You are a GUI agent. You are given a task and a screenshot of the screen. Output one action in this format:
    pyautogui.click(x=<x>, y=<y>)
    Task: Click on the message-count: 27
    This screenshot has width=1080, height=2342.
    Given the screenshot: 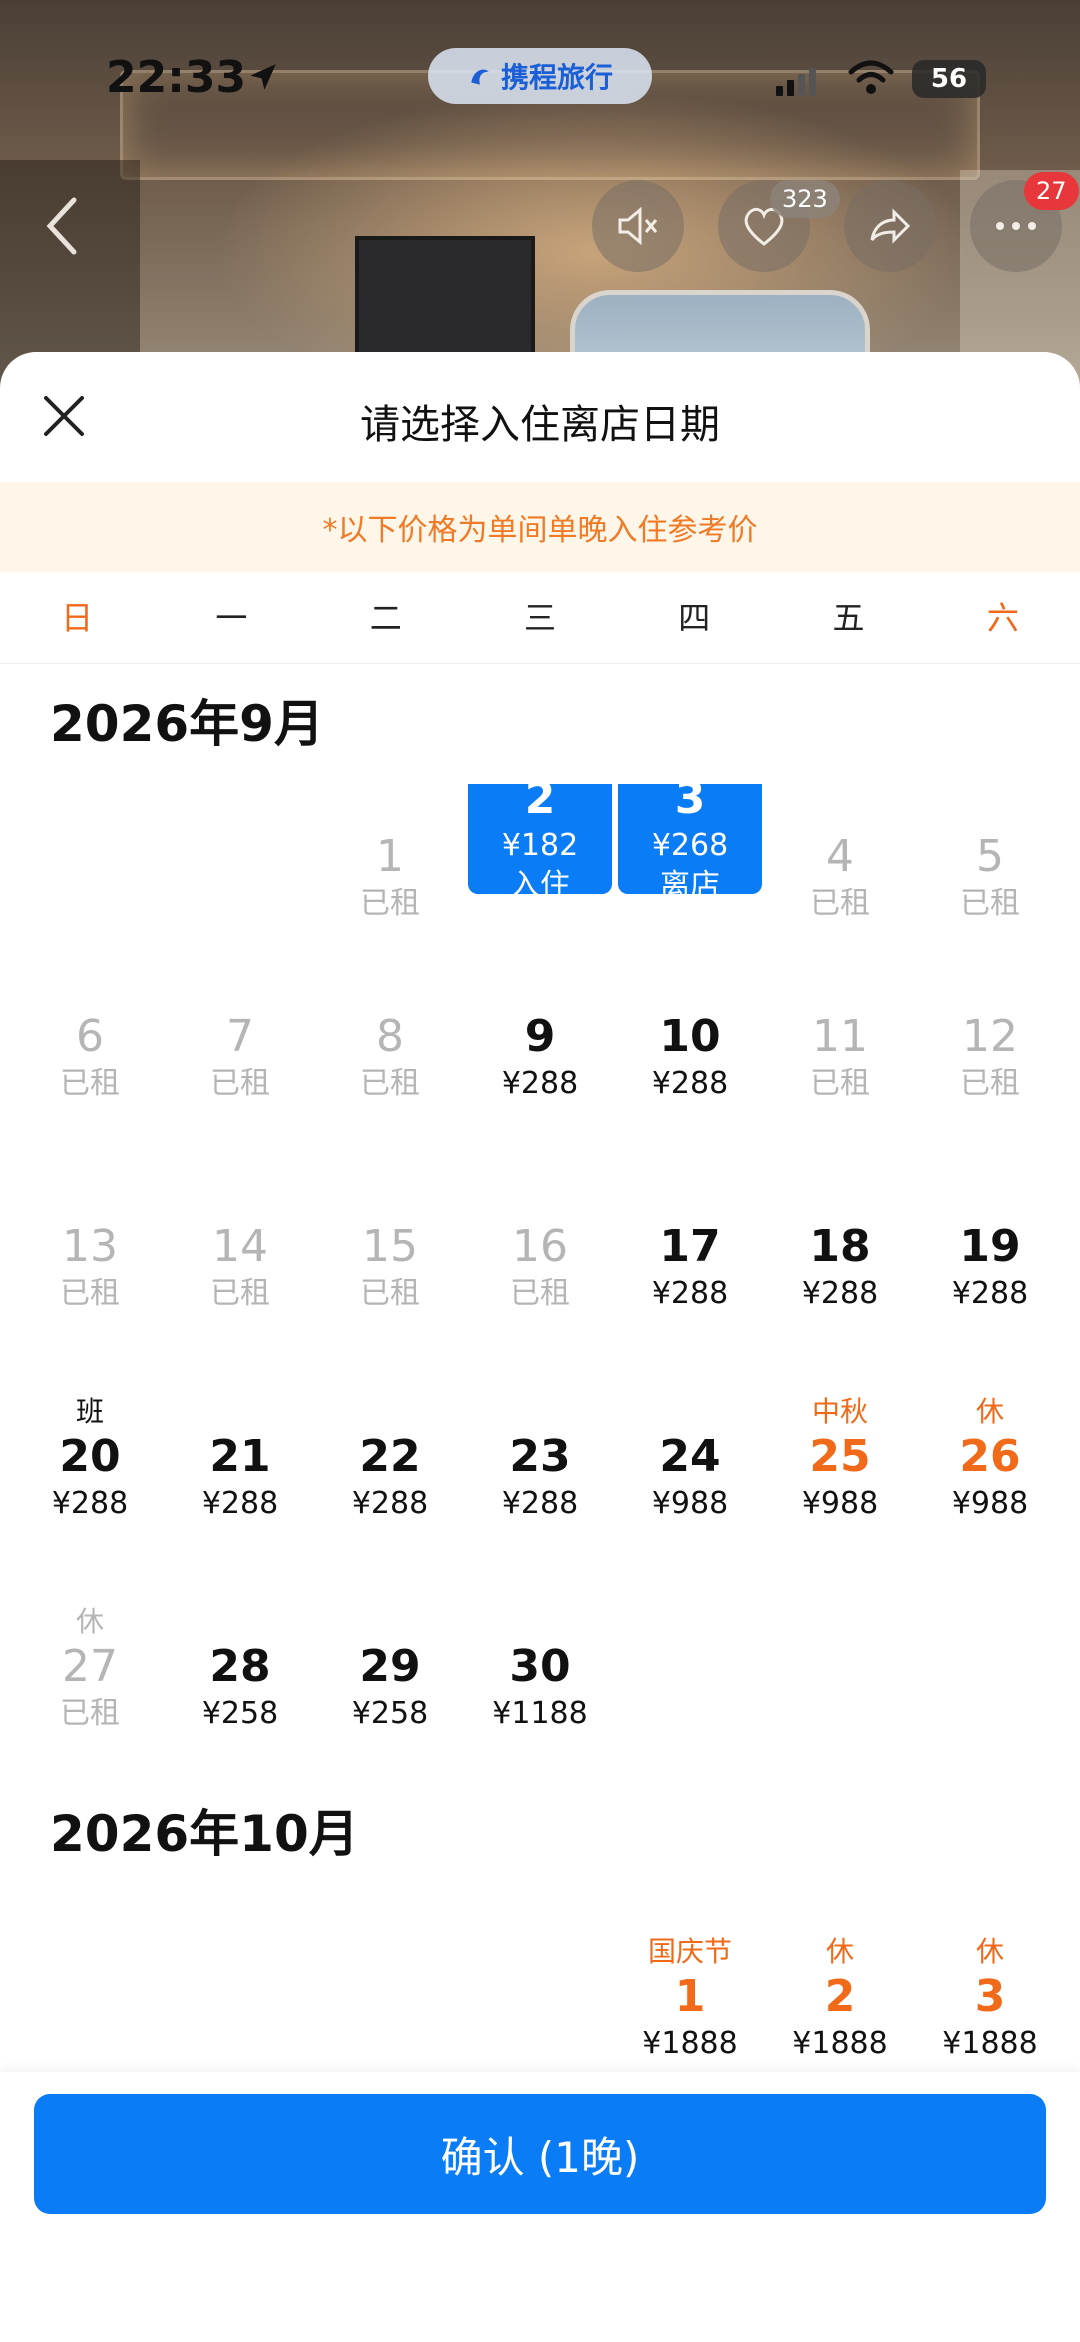 What is the action you would take?
    pyautogui.click(x=1051, y=191)
    